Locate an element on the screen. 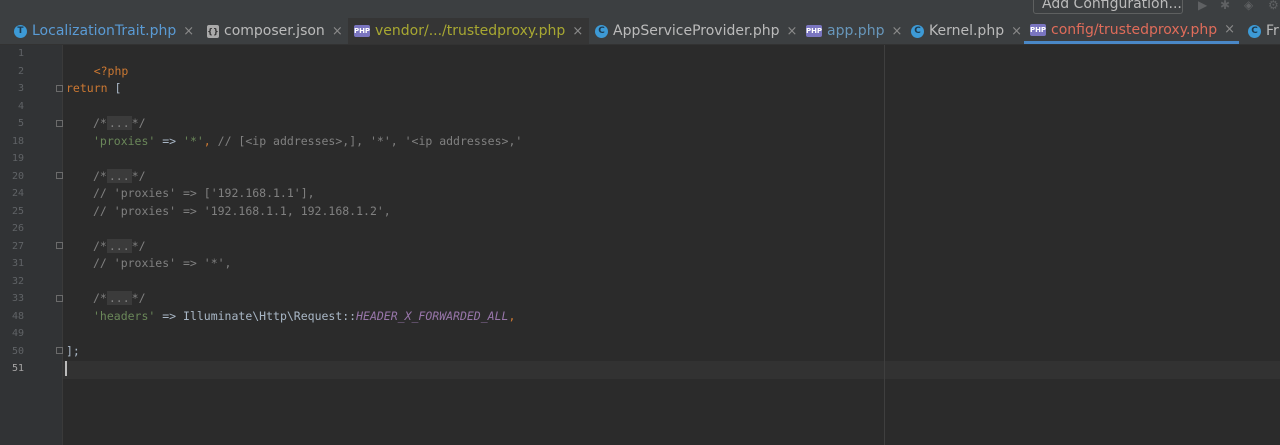  class-reference: Illuminate\Http\Request:: is located at coordinates (270, 315).